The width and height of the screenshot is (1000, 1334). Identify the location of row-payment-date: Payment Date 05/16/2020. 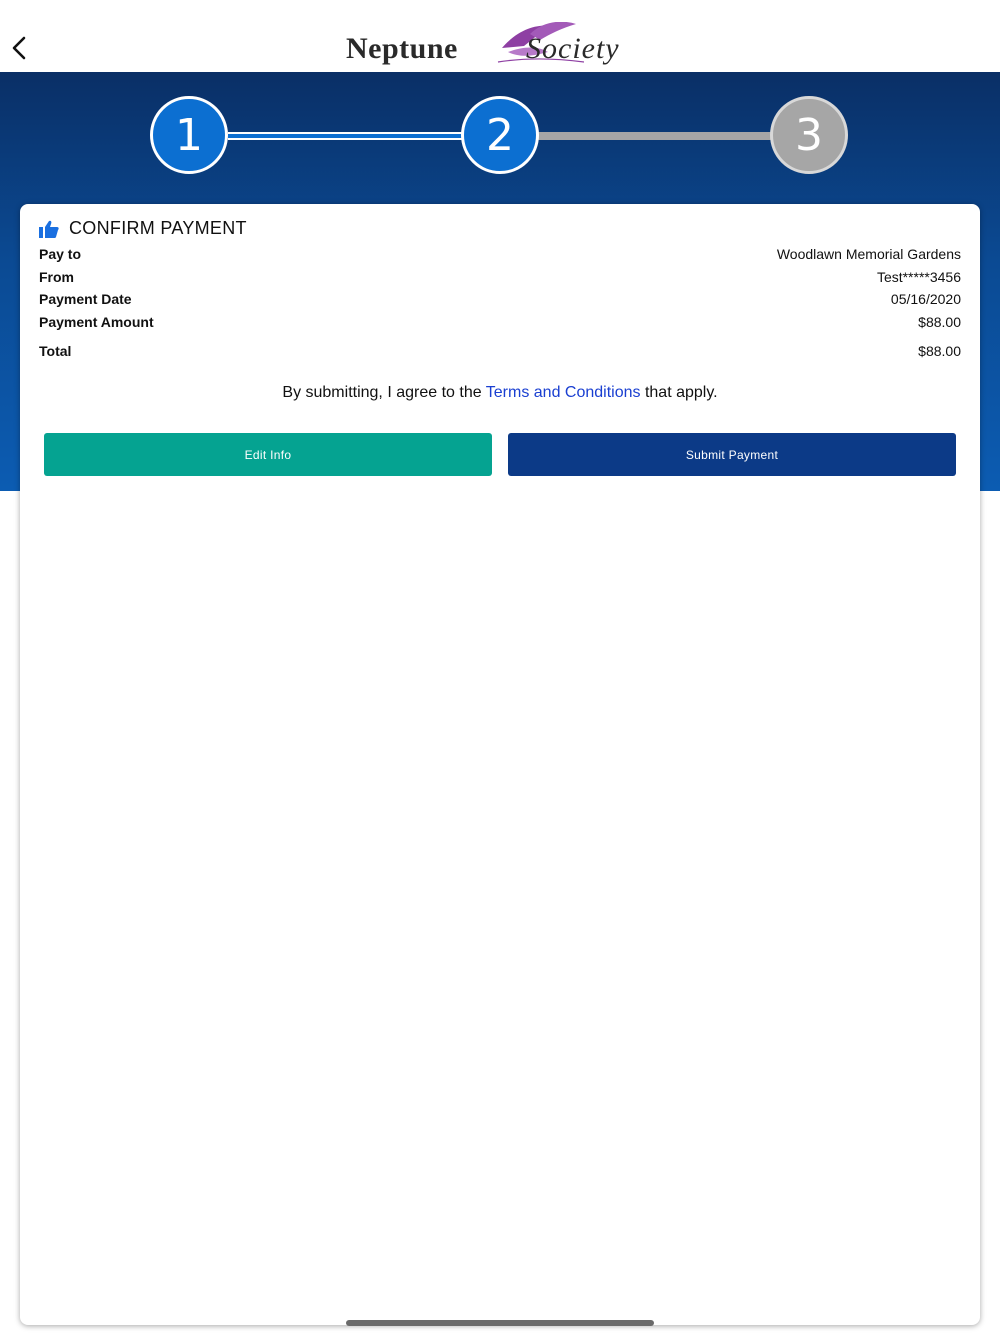
(500, 299).